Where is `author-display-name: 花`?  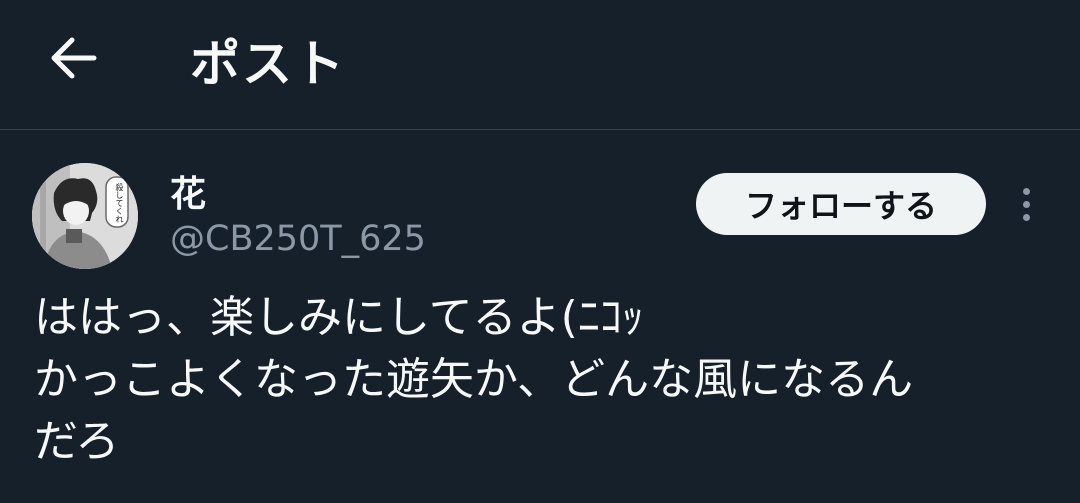
author-display-name: 花 is located at coordinates (188, 191).